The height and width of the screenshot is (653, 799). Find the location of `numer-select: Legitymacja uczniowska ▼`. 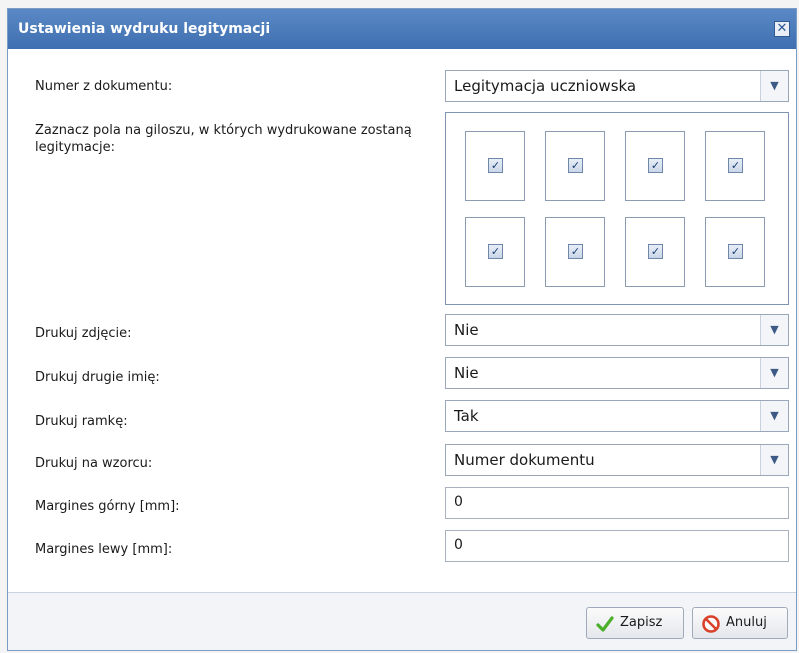

numer-select: Legitymacja uczniowska ▼ is located at coordinates (617, 86).